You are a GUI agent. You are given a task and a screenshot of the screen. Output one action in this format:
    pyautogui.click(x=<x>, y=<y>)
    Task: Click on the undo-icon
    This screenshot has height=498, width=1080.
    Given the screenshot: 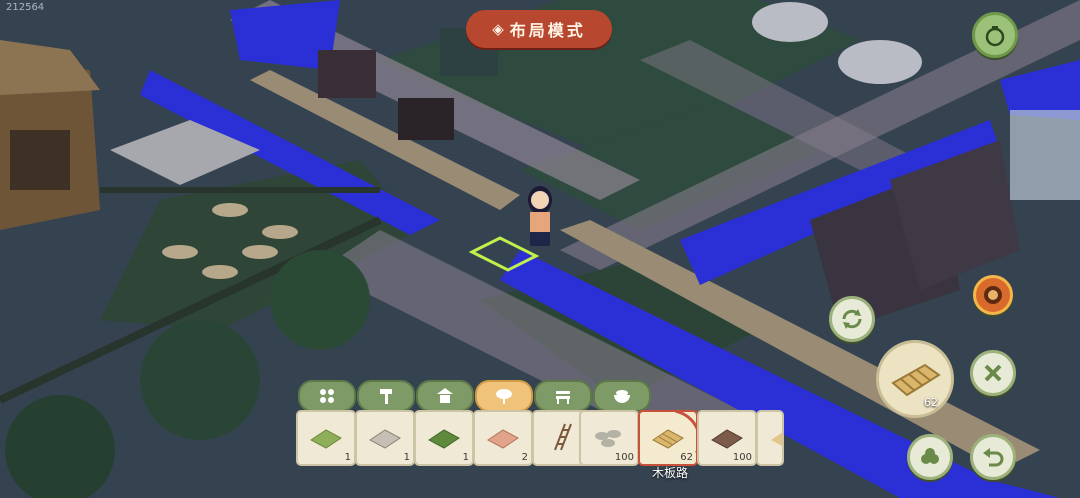 What is the action you would take?
    pyautogui.click(x=993, y=457)
    